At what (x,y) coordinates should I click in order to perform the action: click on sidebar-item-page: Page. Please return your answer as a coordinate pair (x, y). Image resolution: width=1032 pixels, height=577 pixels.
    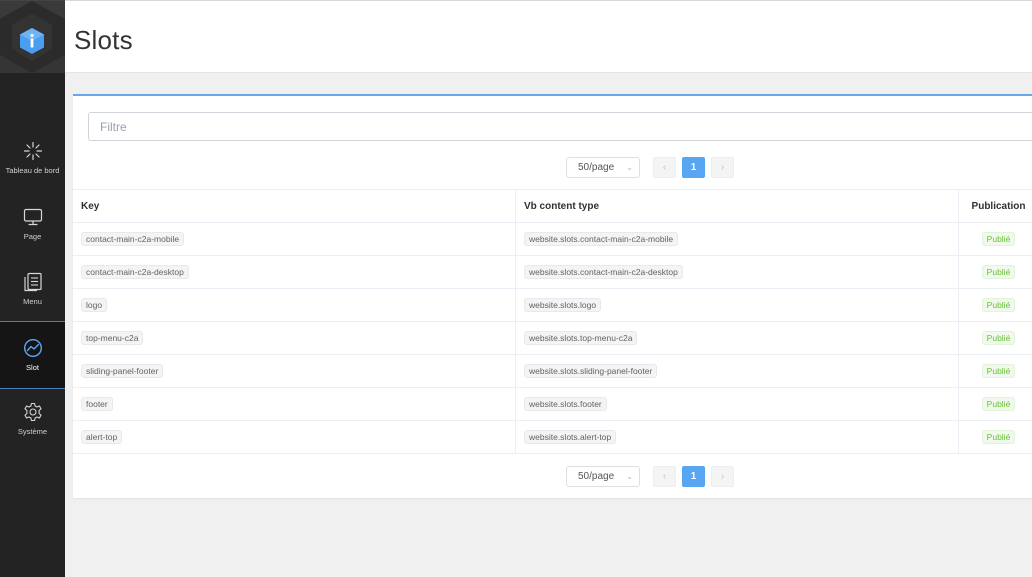
    Looking at the image, I should click on (32, 239).